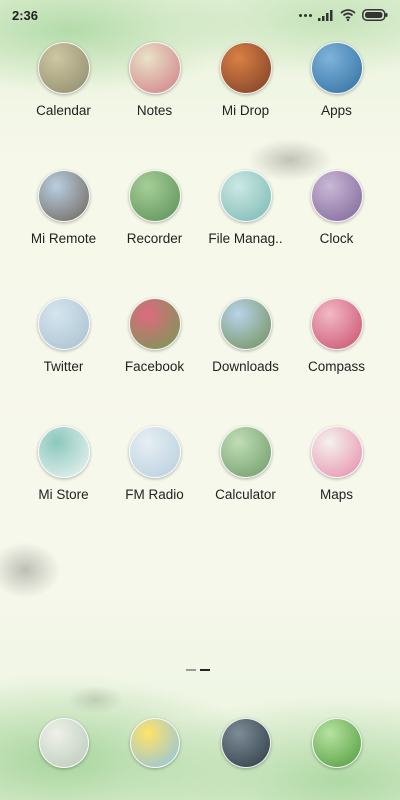 The image size is (400, 800). What do you see at coordinates (63, 196) in the screenshot?
I see `mi-remote-icon` at bounding box center [63, 196].